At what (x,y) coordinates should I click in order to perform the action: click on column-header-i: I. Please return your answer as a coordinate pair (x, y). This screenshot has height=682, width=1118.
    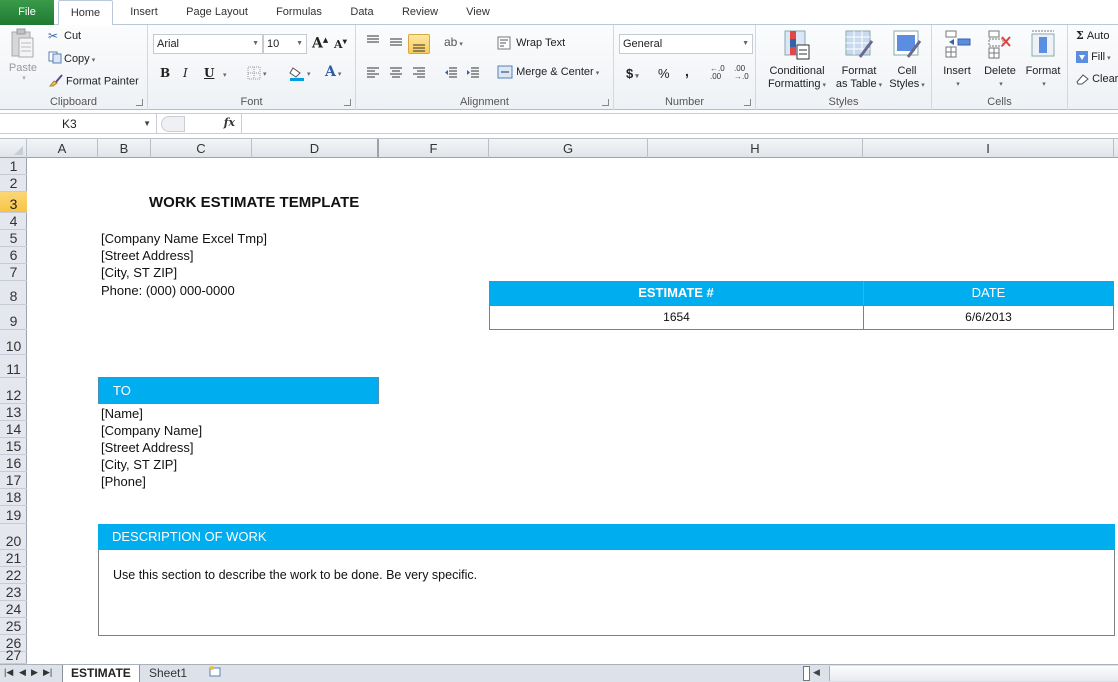
    Looking at the image, I should click on (988, 148).